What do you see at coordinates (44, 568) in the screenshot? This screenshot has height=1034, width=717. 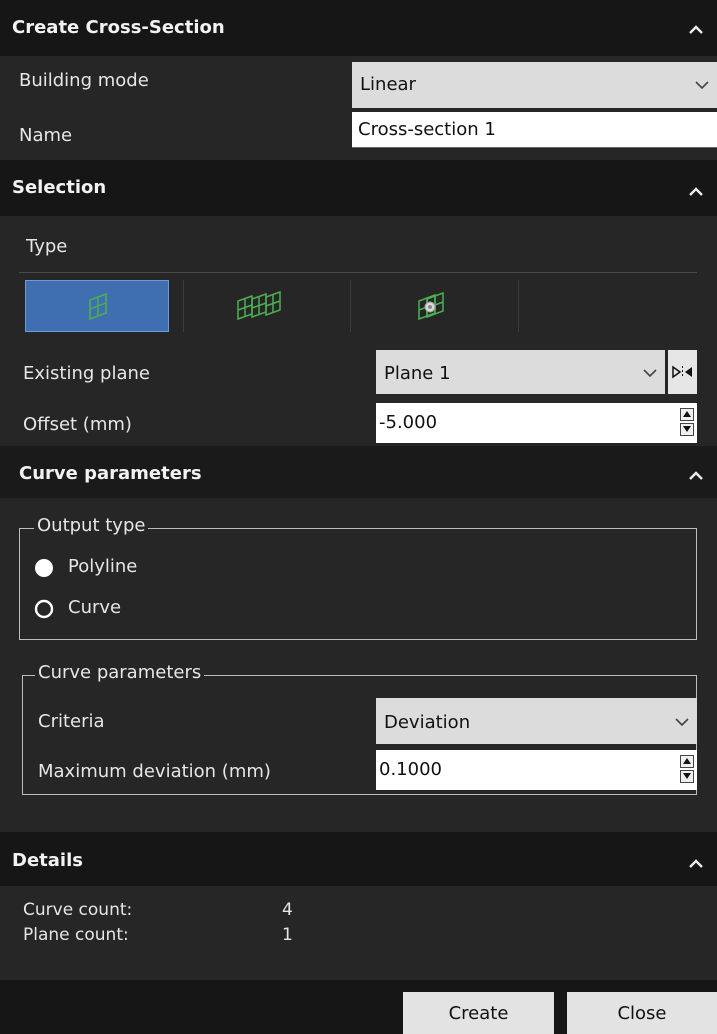 I see `radio-checked-icon` at bounding box center [44, 568].